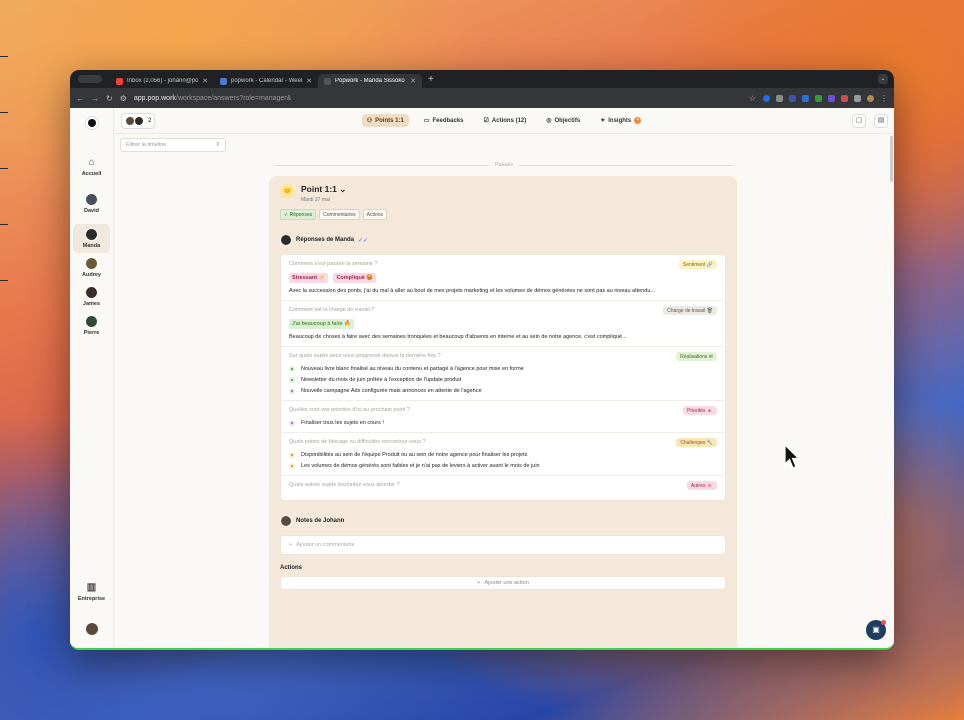  Describe the element at coordinates (91, 174) in the screenshot. I see `sidebar-item-label: Accueil` at that location.